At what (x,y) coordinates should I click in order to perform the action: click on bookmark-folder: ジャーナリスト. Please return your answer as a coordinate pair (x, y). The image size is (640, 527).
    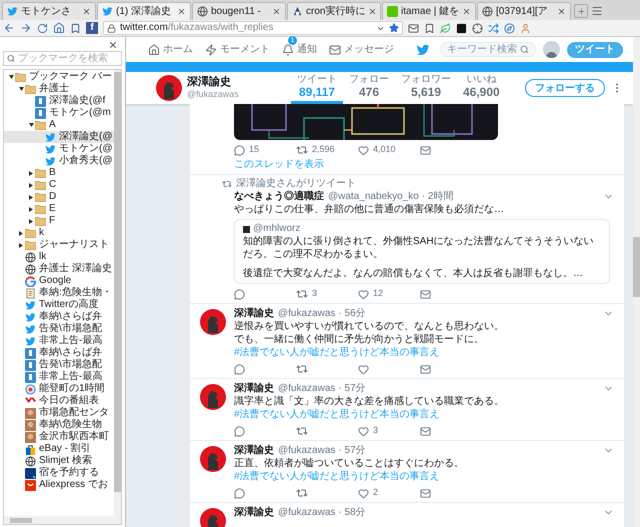
    Looking at the image, I should click on (59, 245).